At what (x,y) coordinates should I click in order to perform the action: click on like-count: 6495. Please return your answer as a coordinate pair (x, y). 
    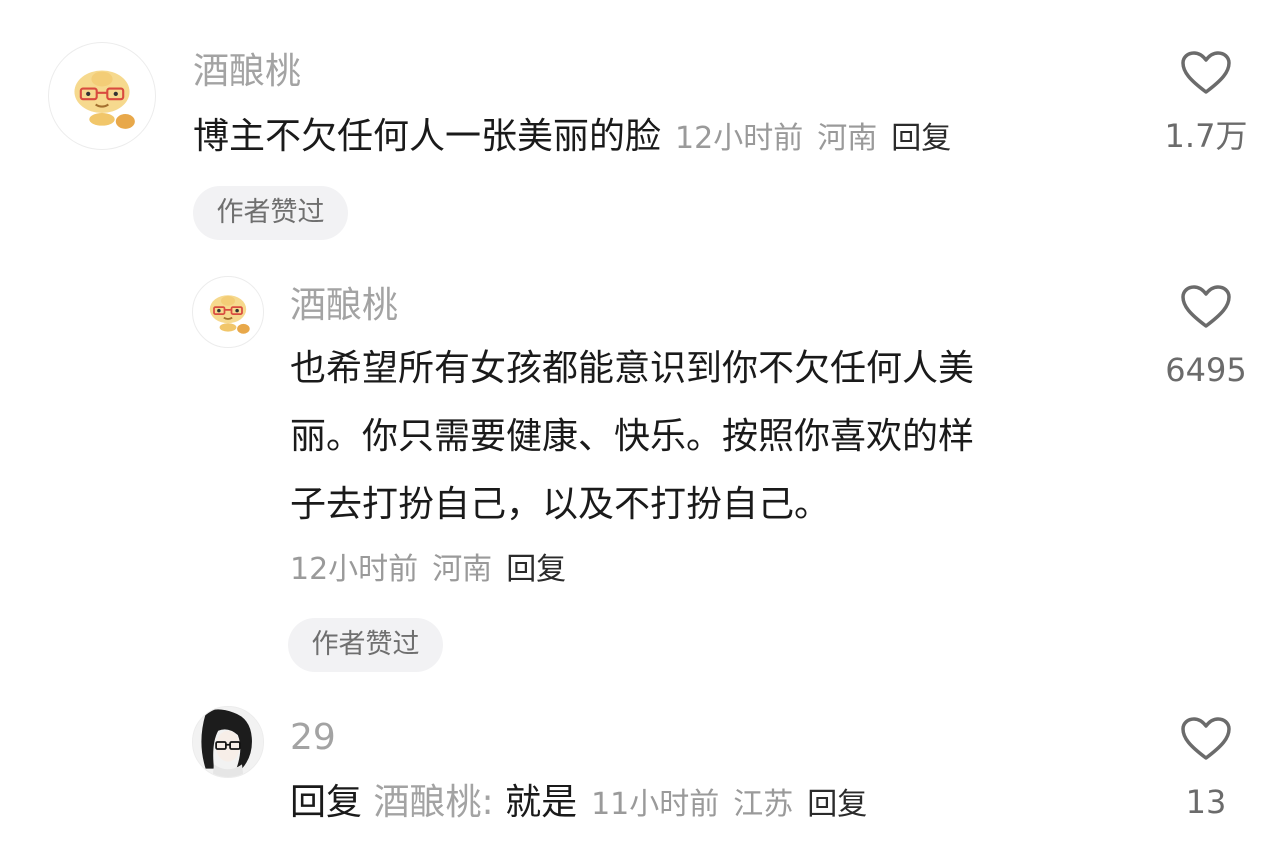
    Looking at the image, I should click on (1206, 370).